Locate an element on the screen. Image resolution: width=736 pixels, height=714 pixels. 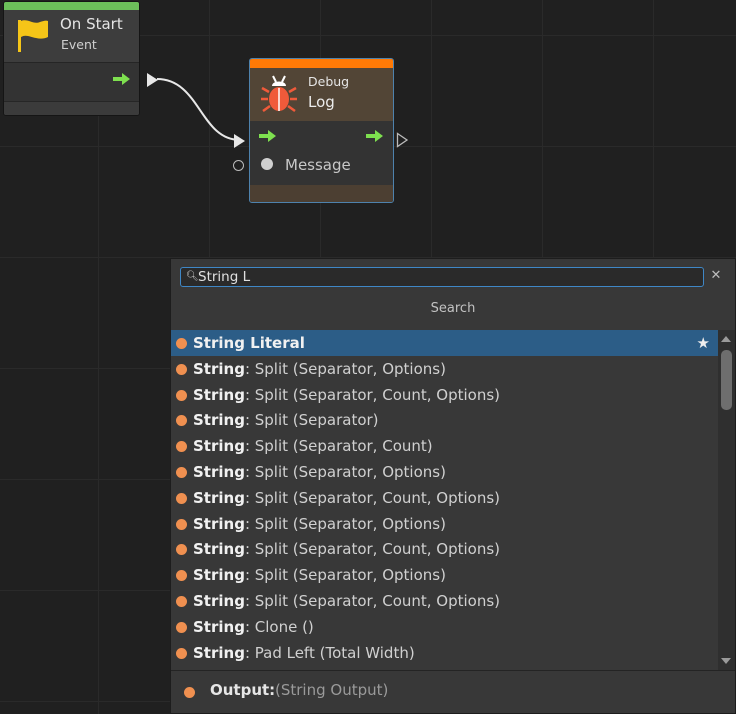
favorite-star-icon: ★ is located at coordinates (703, 343).